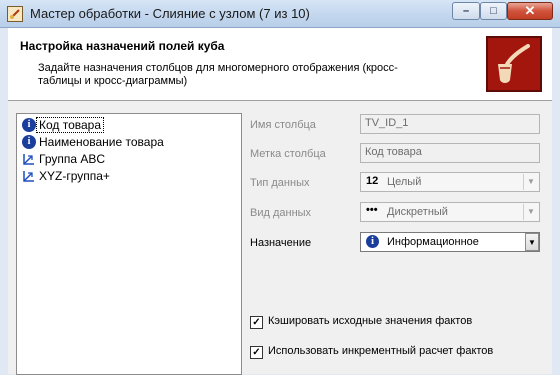 This screenshot has height=375, width=560. What do you see at coordinates (70, 125) in the screenshot?
I see `list-item-label: Код товара` at bounding box center [70, 125].